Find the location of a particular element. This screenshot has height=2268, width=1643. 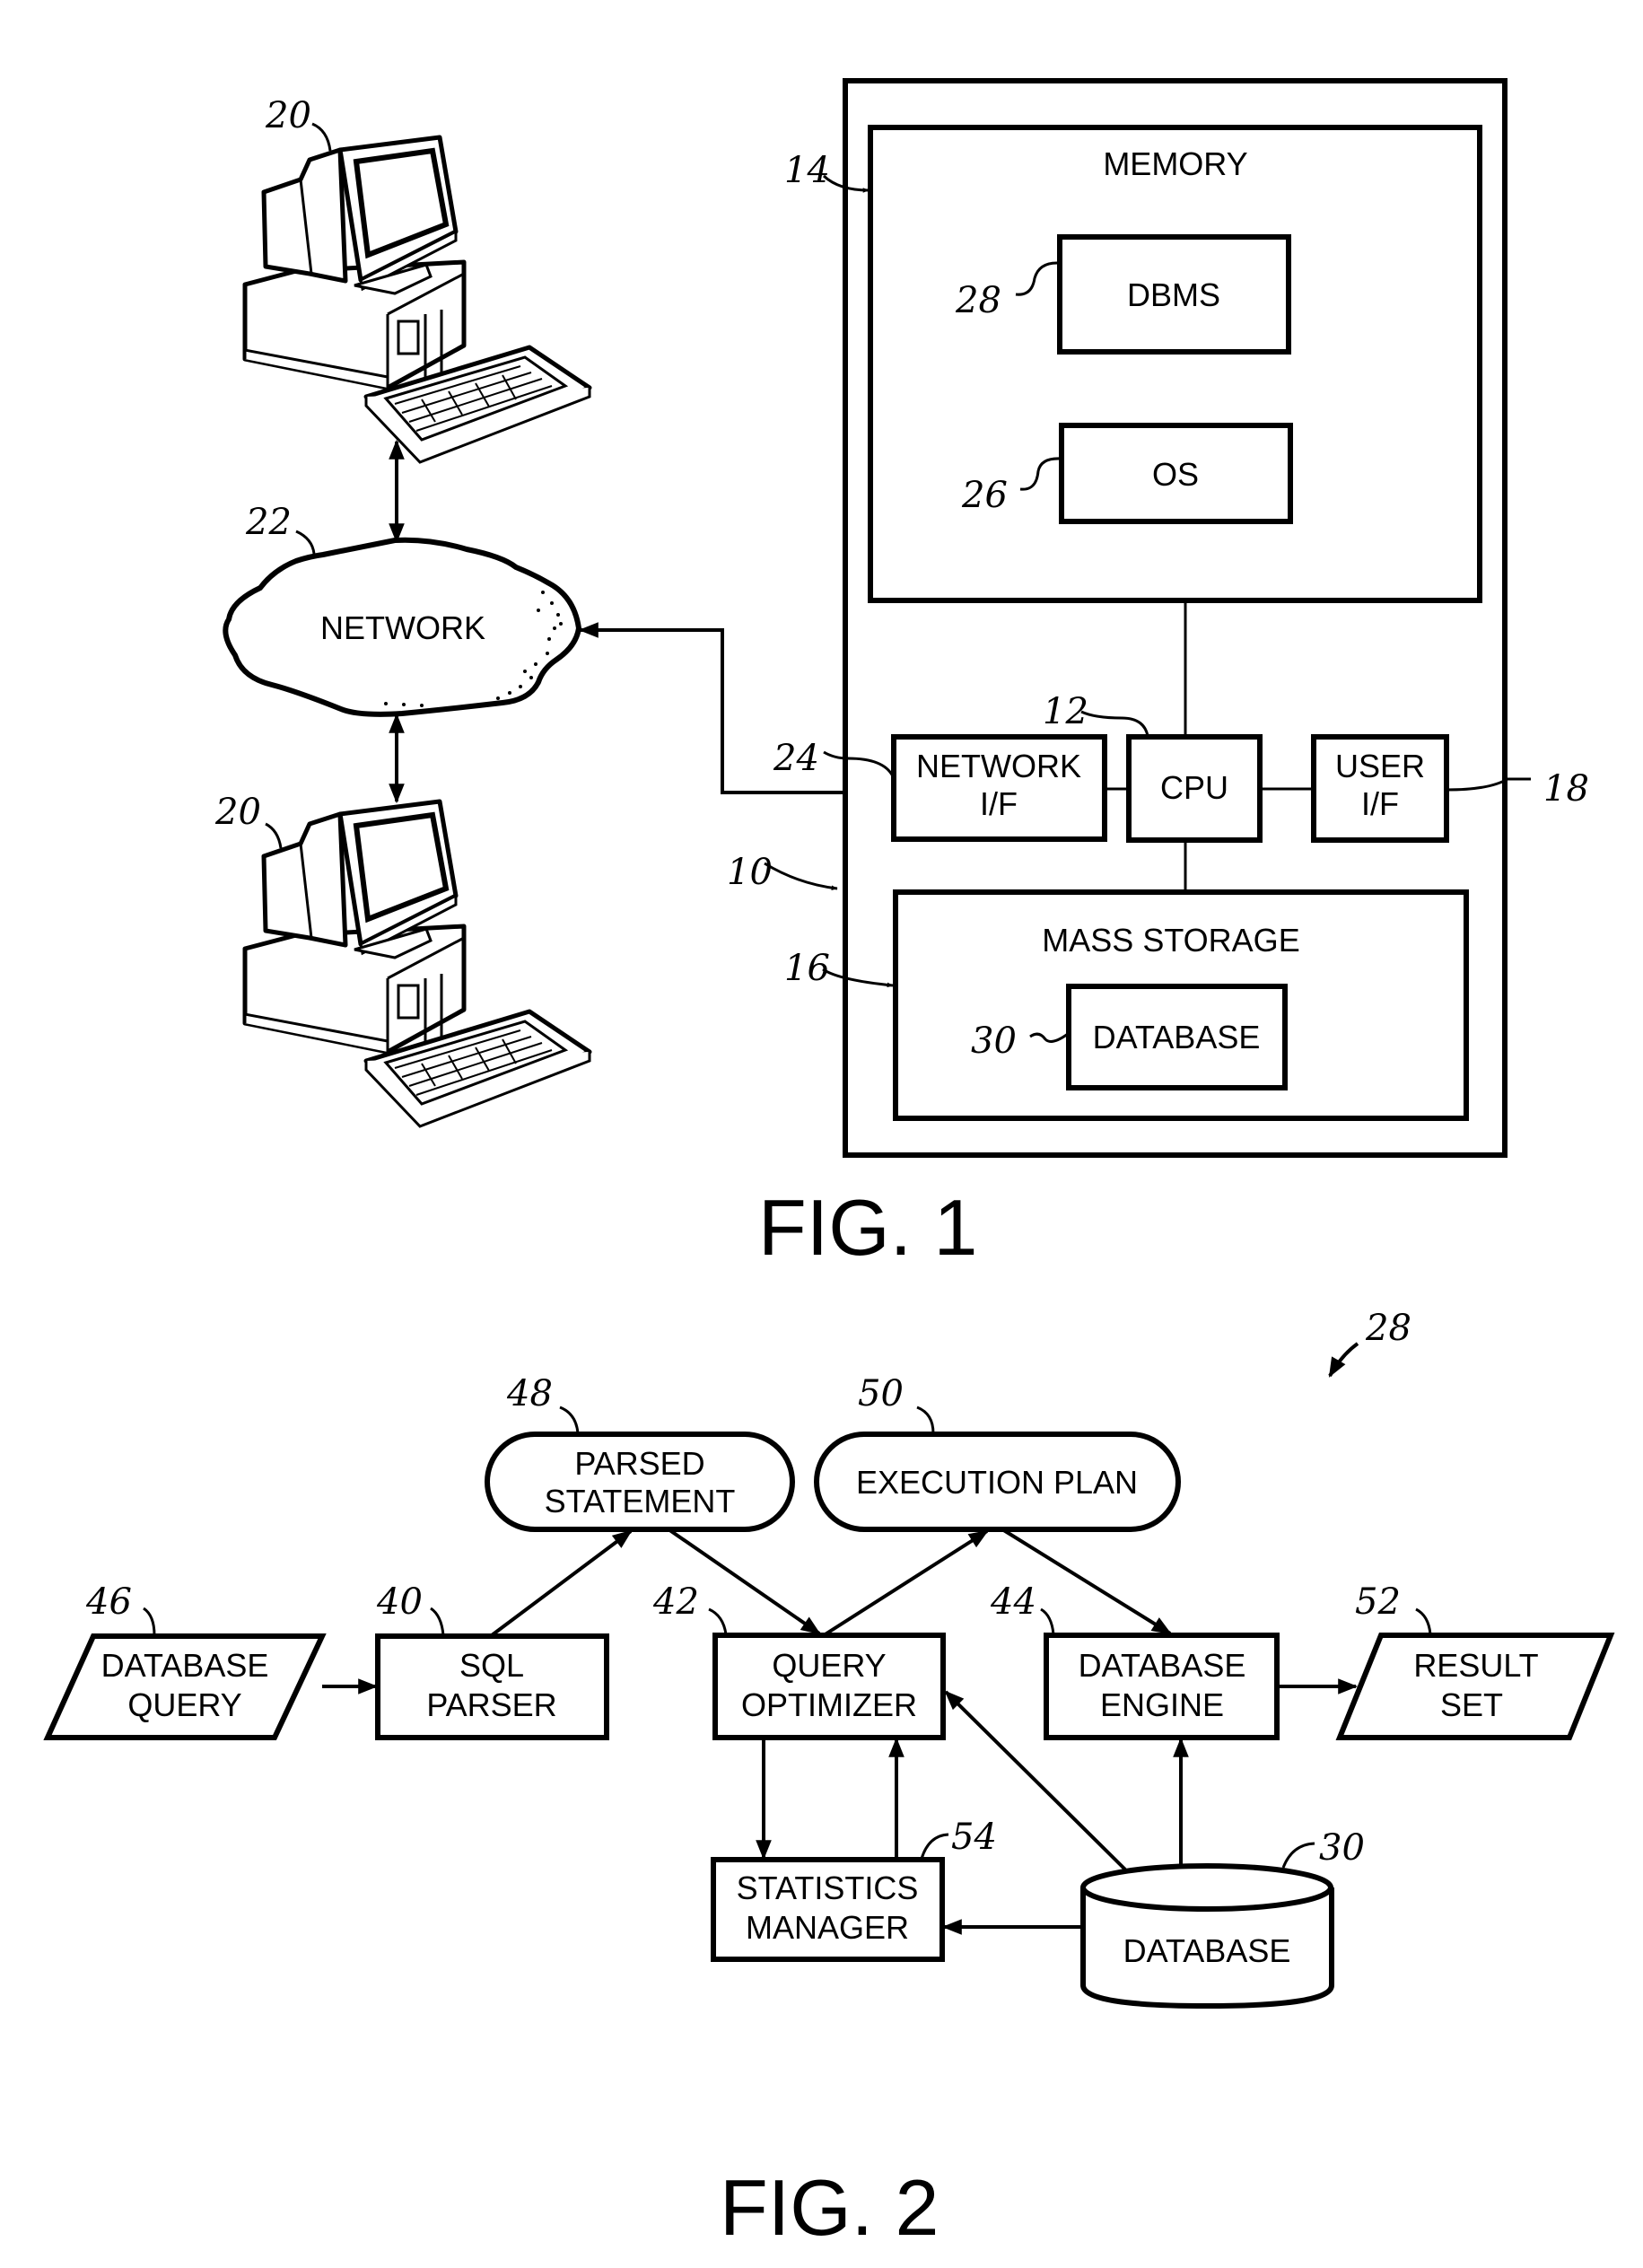

network-node: NETWORK 22 is located at coordinates (402, 609).